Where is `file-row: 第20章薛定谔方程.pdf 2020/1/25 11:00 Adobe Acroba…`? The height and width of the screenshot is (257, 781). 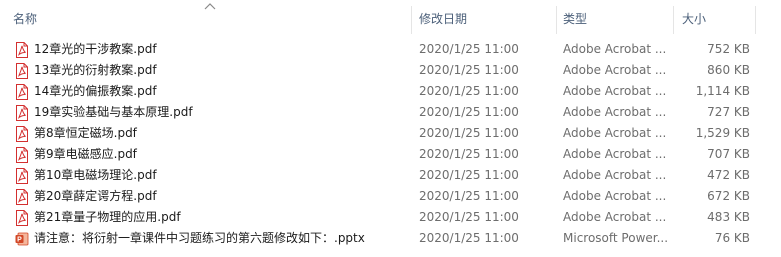 file-row: 第20章薛定谔方程.pdf 2020/1/25 11:00 Adobe Acroba… is located at coordinates (390, 196).